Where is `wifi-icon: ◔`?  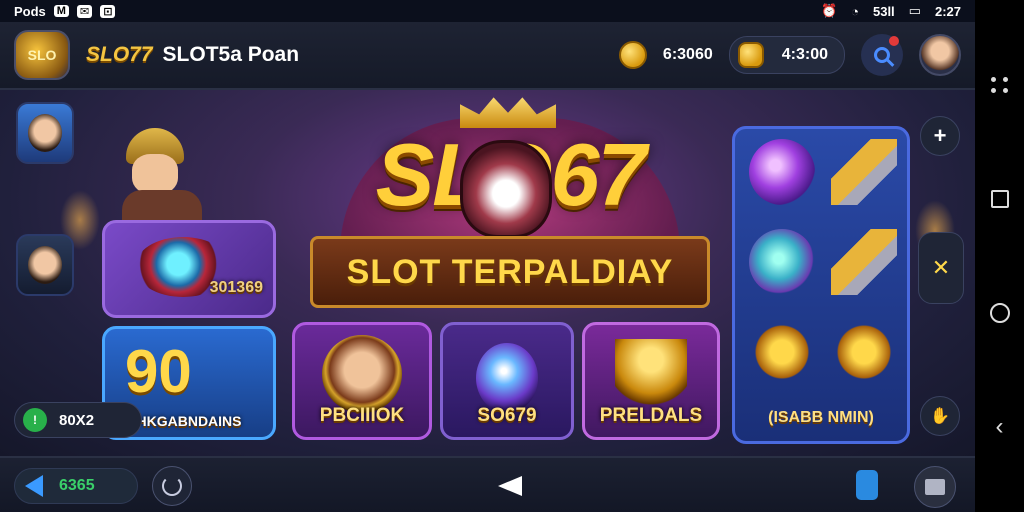 wifi-icon: ◔ is located at coordinates (855, 11).